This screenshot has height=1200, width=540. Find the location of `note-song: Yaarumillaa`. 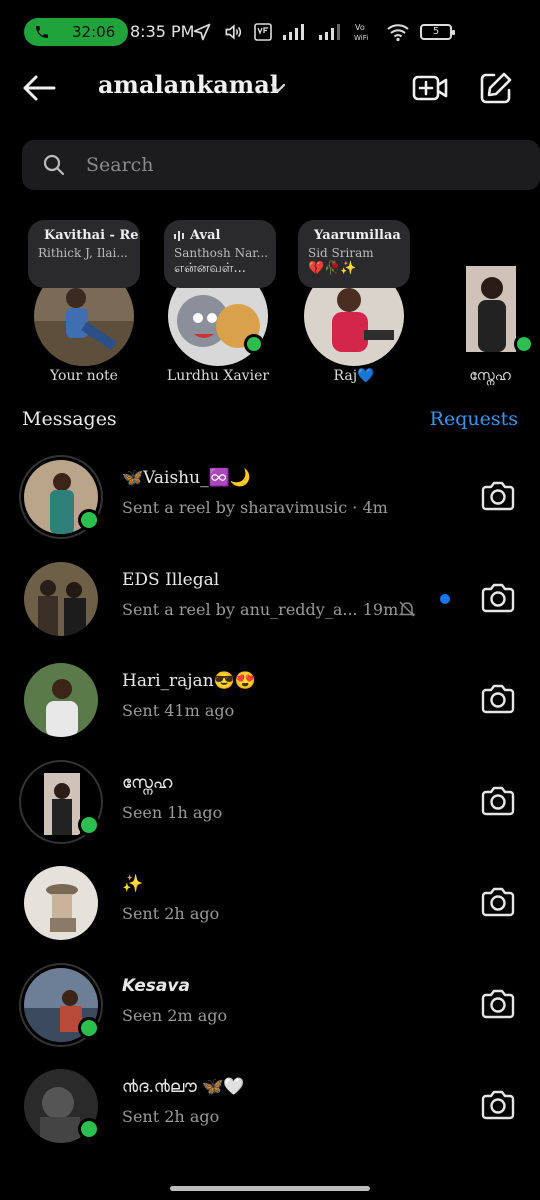

note-song: Yaarumillaa is located at coordinates (357, 235).